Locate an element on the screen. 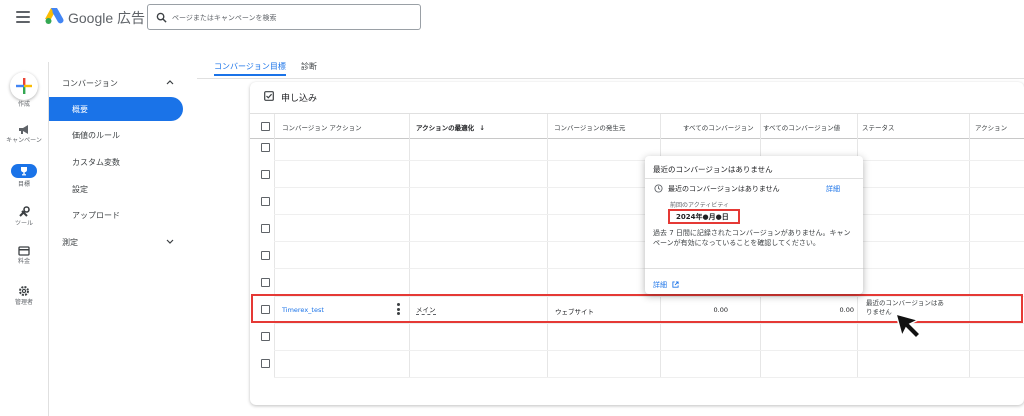  nav-item-label: 概要 is located at coordinates (80, 109).